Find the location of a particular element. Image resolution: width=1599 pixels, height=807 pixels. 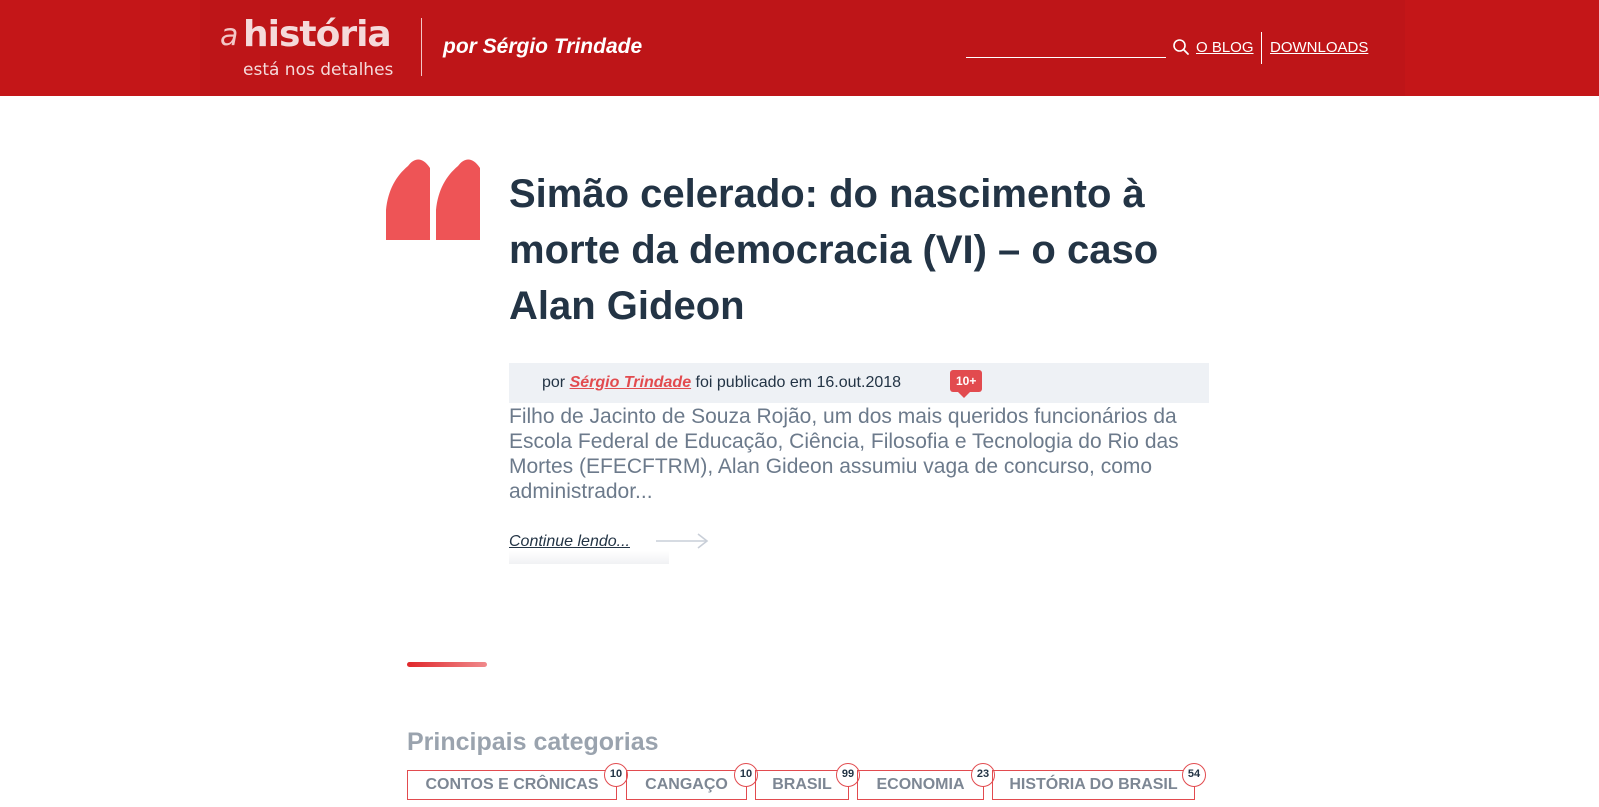

category-label: BRASIL is located at coordinates (802, 784).